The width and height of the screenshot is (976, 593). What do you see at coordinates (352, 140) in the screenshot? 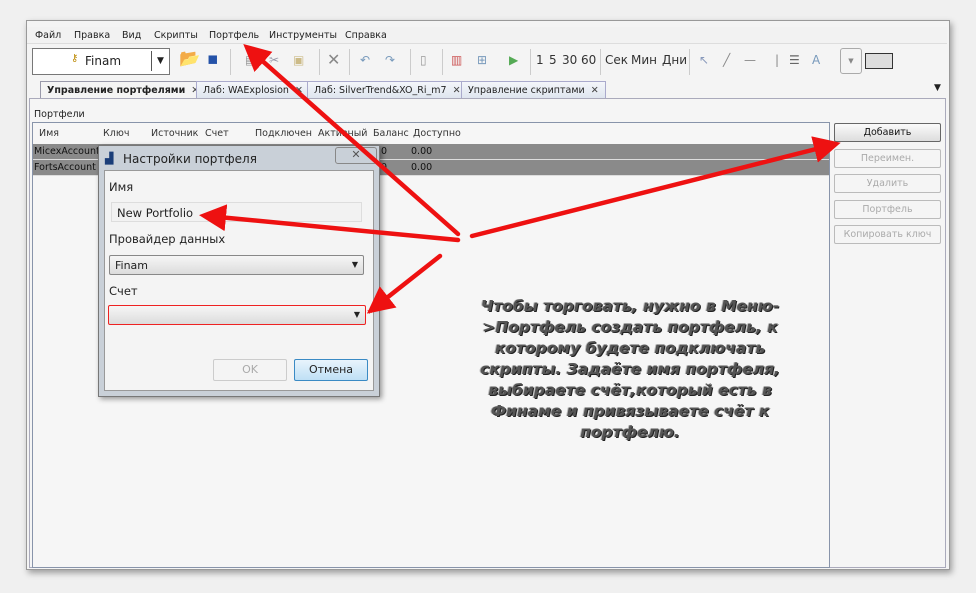
I see `arrow-to-menu` at bounding box center [352, 140].